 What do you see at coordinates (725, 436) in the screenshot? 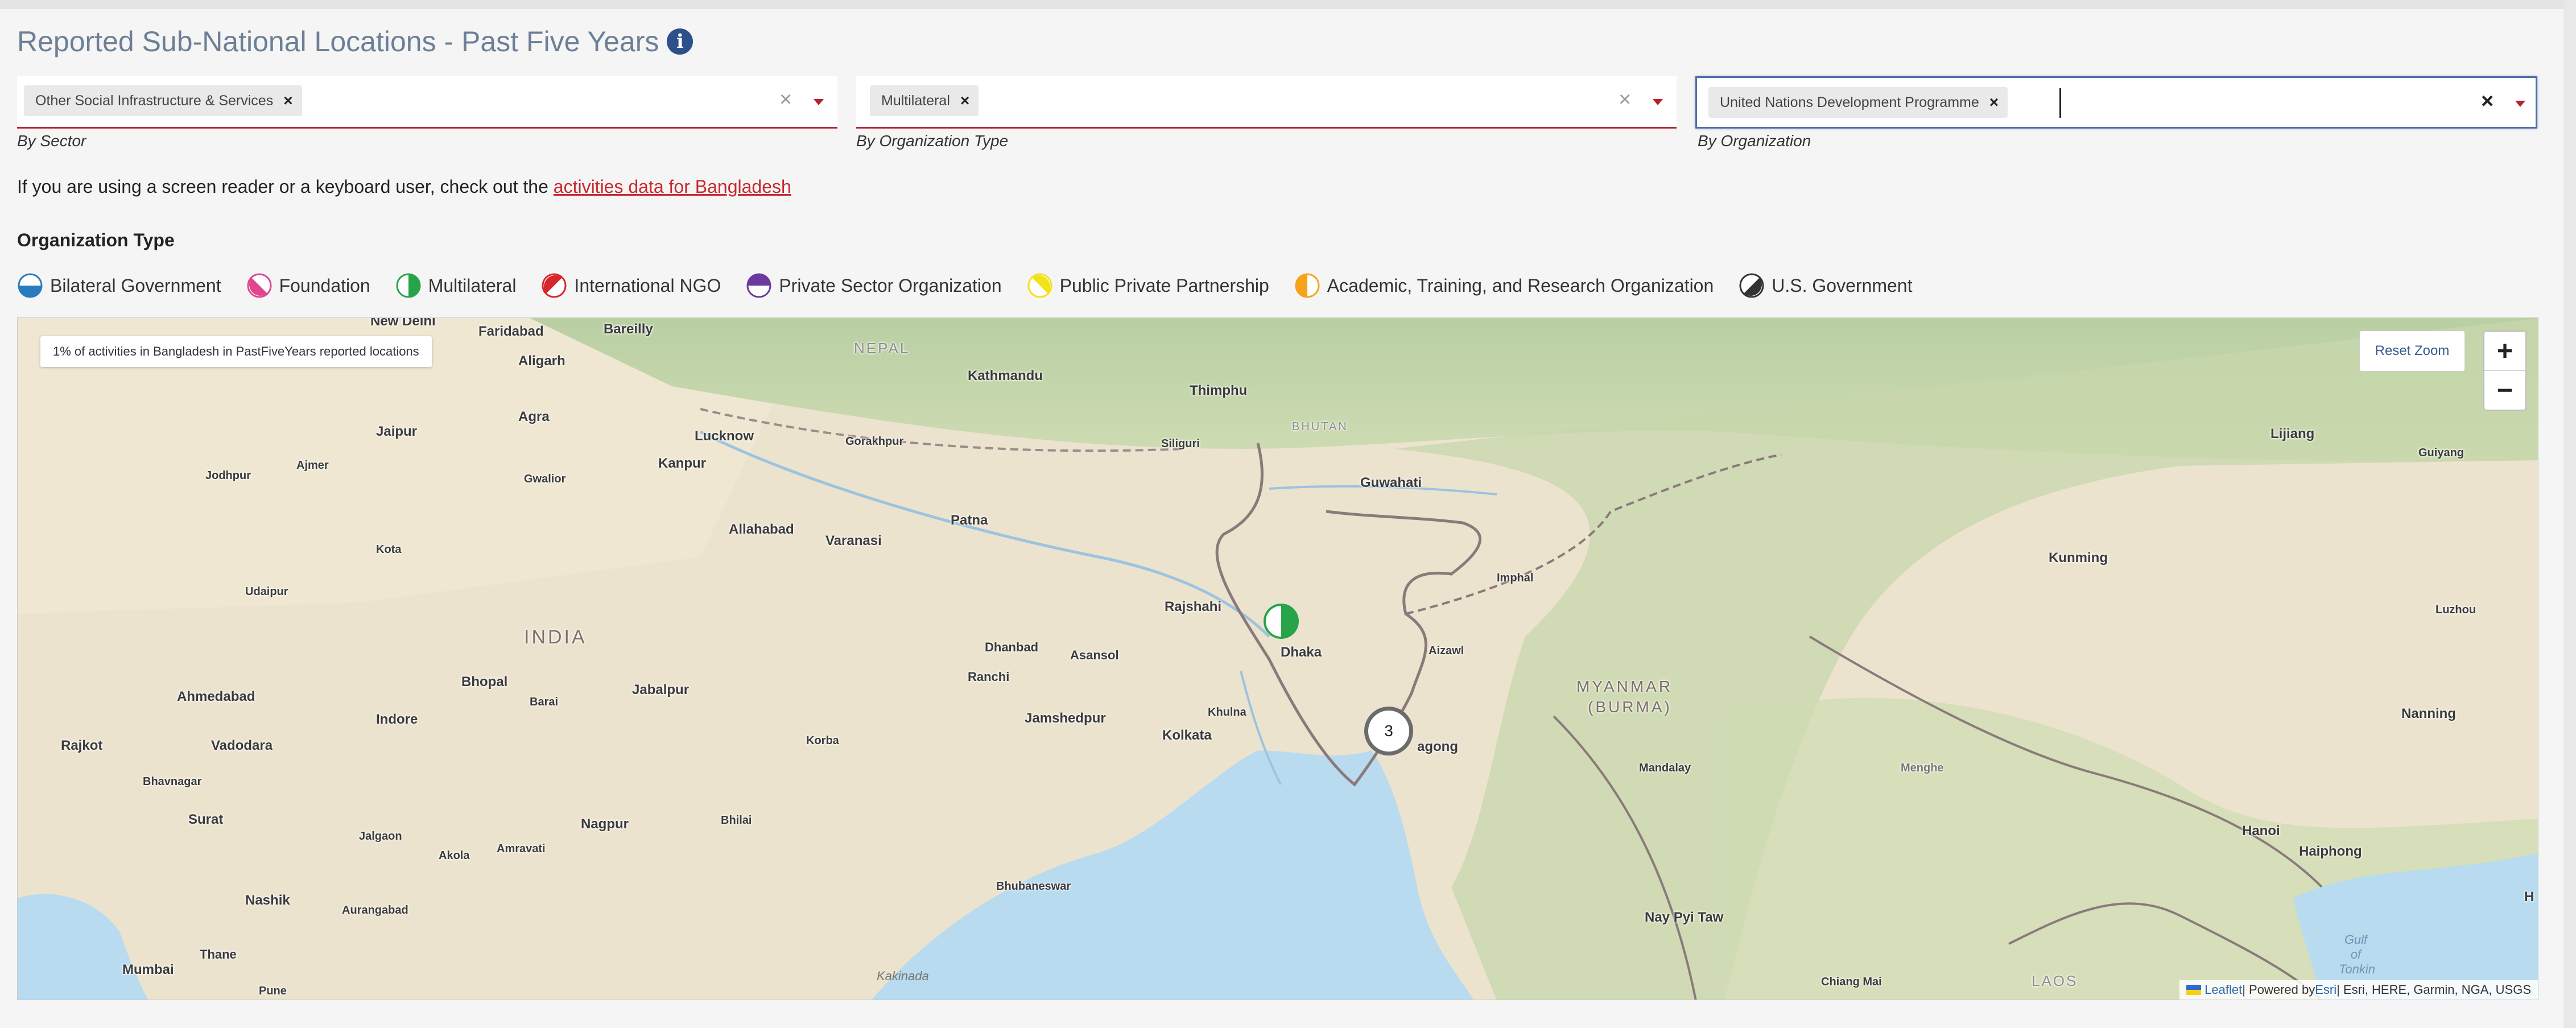
I see `map-label: Lucknow` at bounding box center [725, 436].